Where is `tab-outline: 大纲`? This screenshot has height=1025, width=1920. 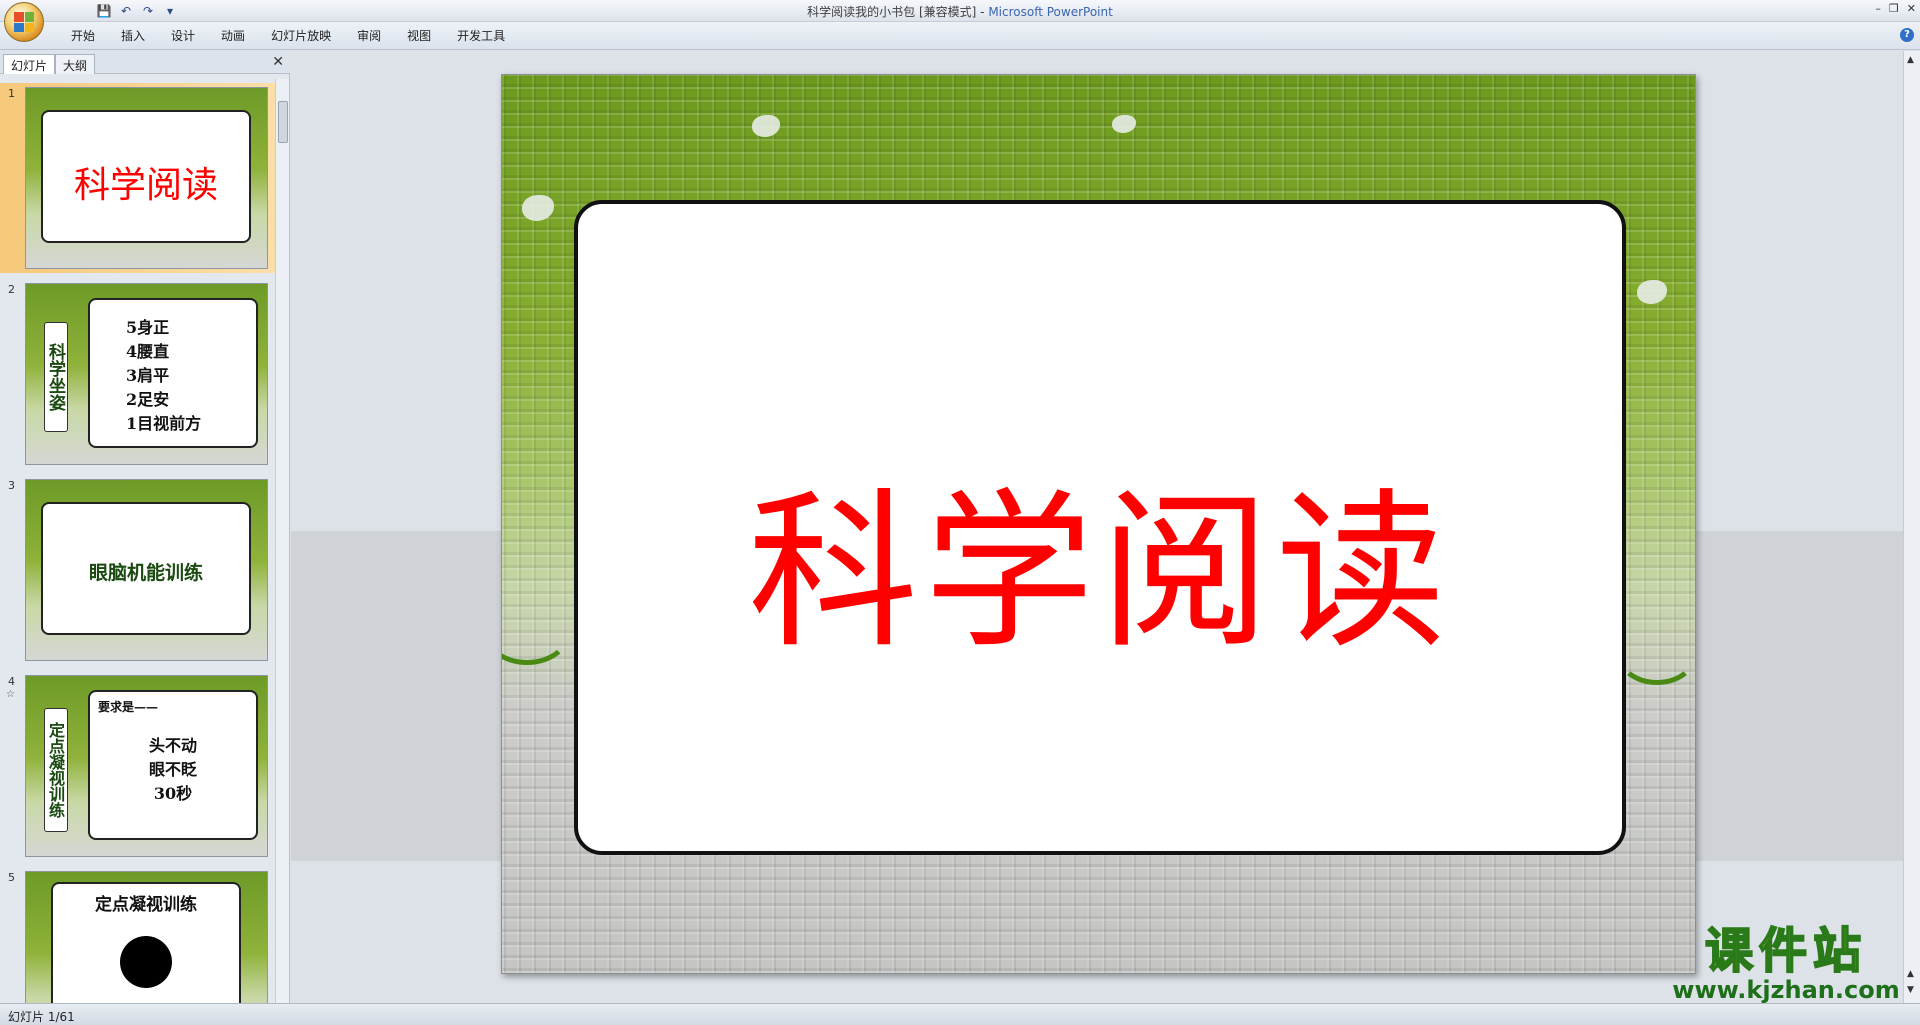
tab-outline: 大纲 is located at coordinates (75, 64).